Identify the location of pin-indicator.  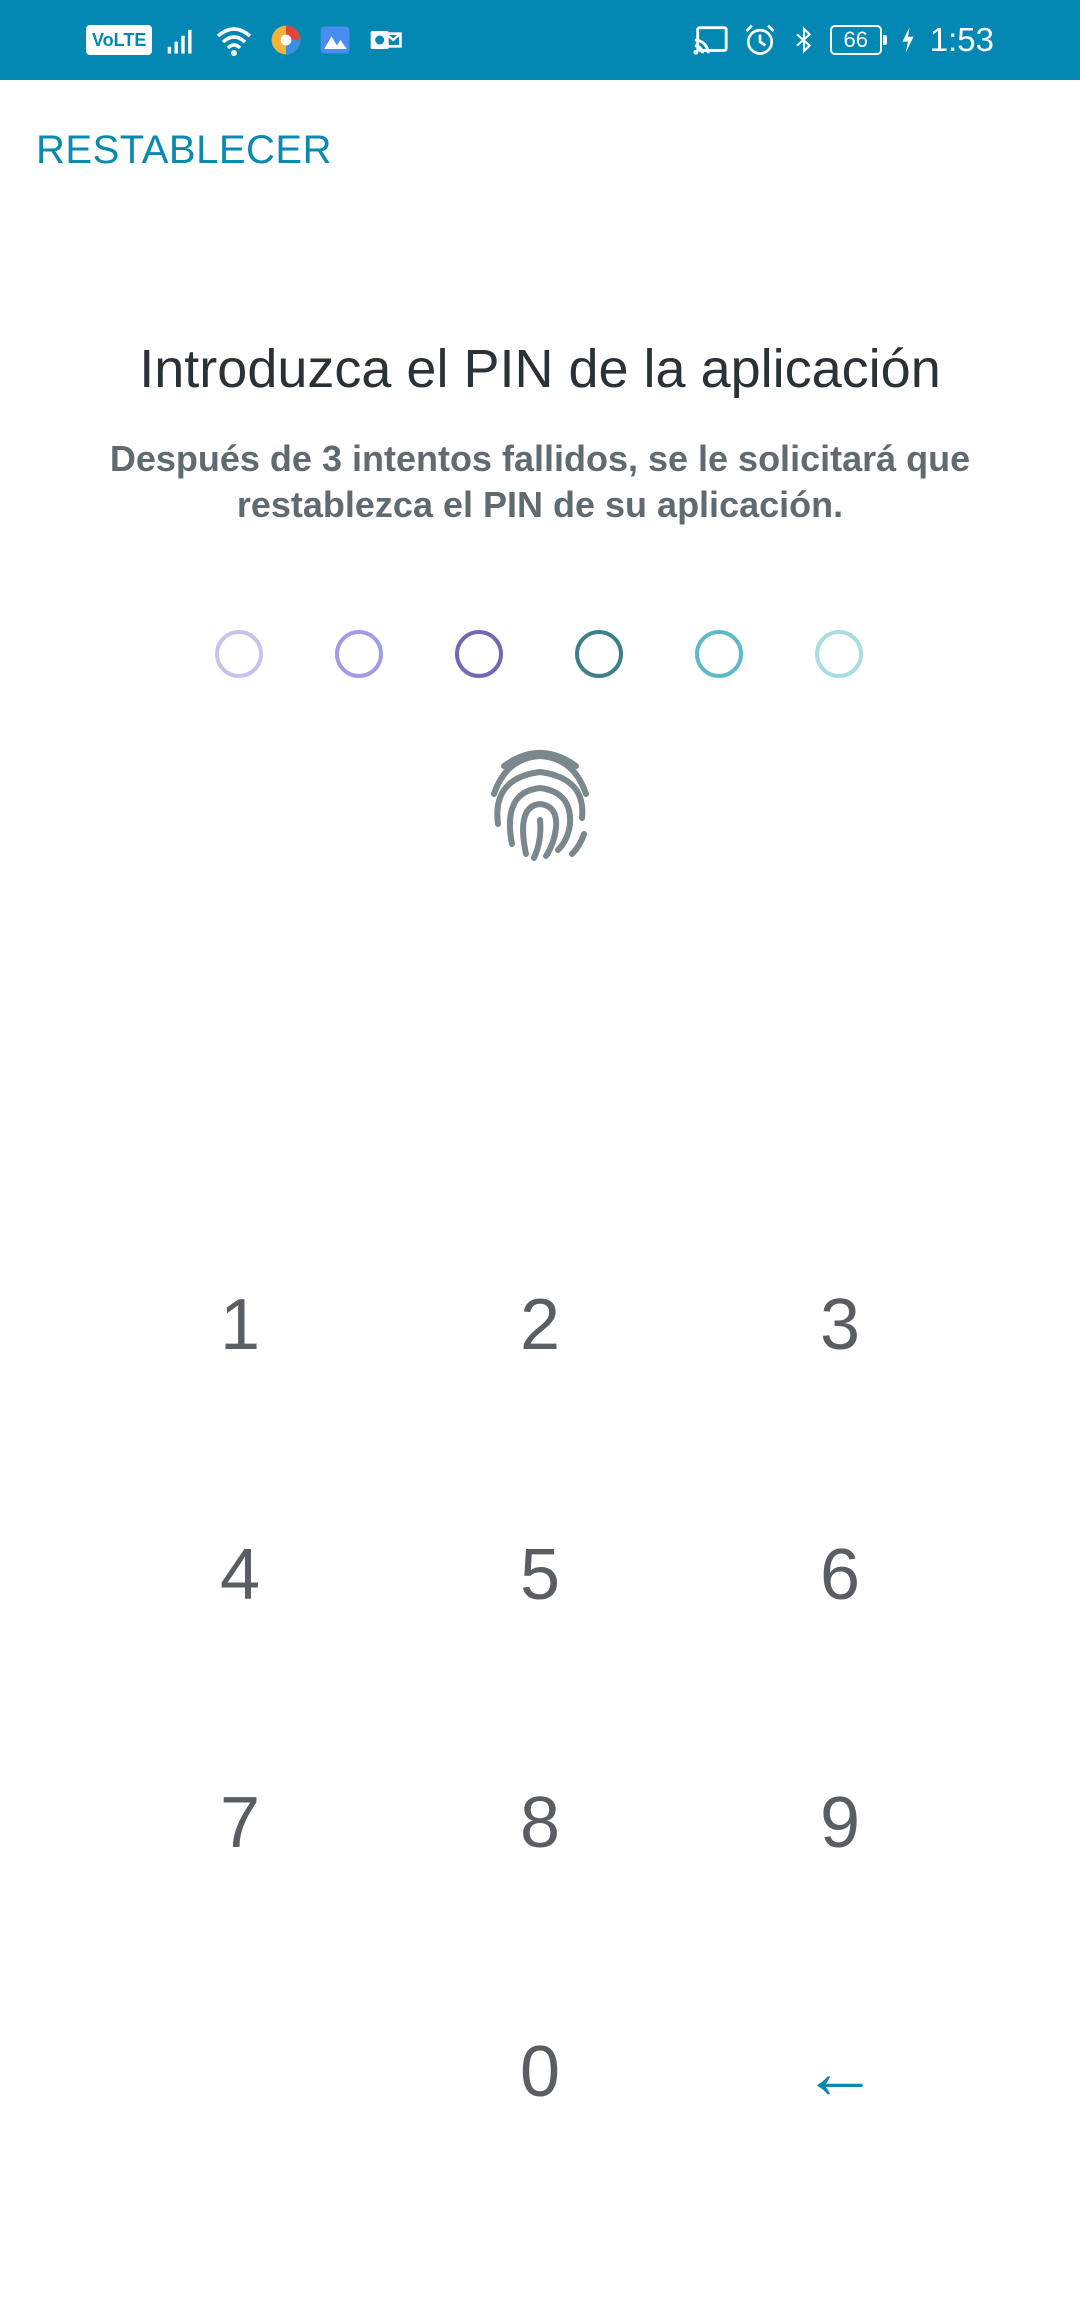
(540, 657).